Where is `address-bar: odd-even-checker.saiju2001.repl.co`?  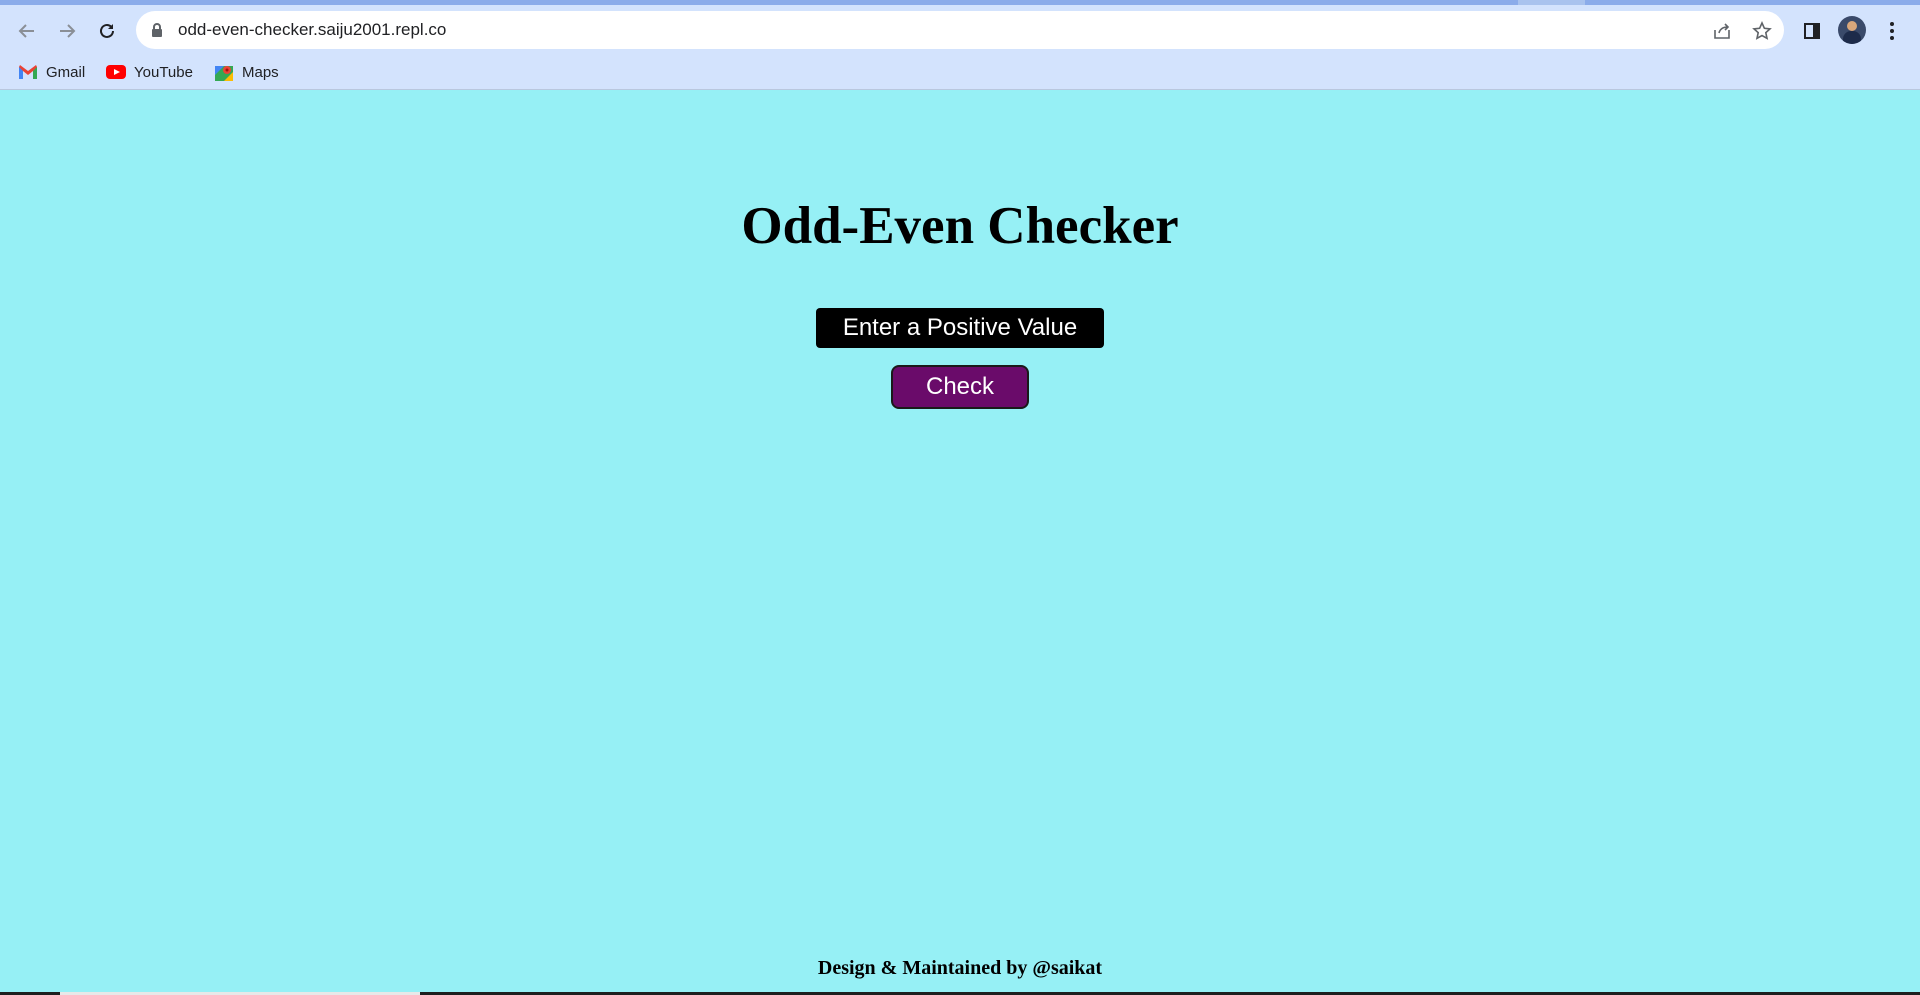 address-bar: odd-even-checker.saiju2001.repl.co is located at coordinates (960, 30).